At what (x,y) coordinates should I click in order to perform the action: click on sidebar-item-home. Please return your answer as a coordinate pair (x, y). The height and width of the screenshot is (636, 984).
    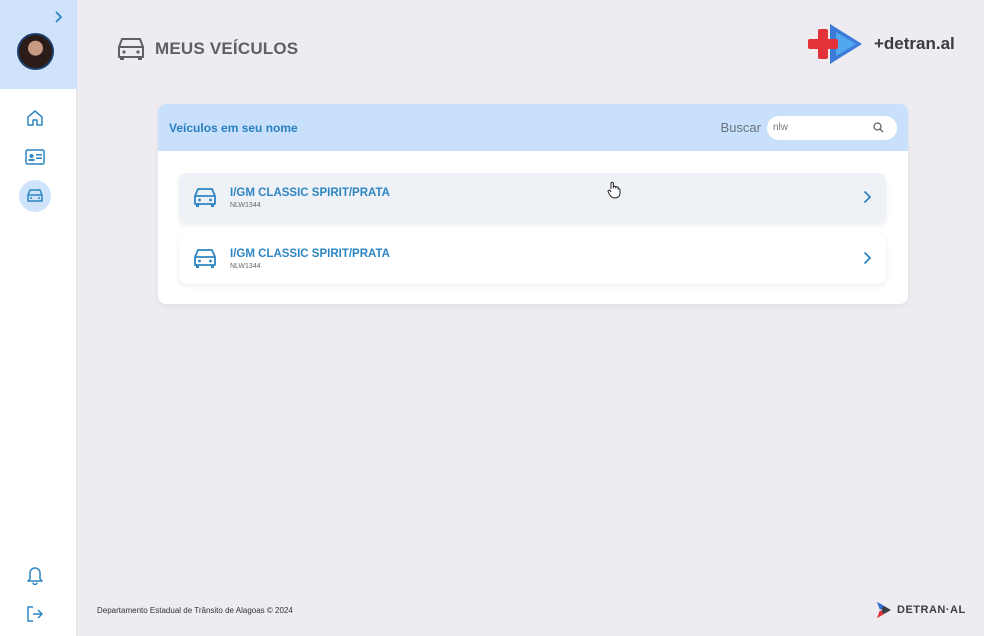
    Looking at the image, I should click on (35, 118).